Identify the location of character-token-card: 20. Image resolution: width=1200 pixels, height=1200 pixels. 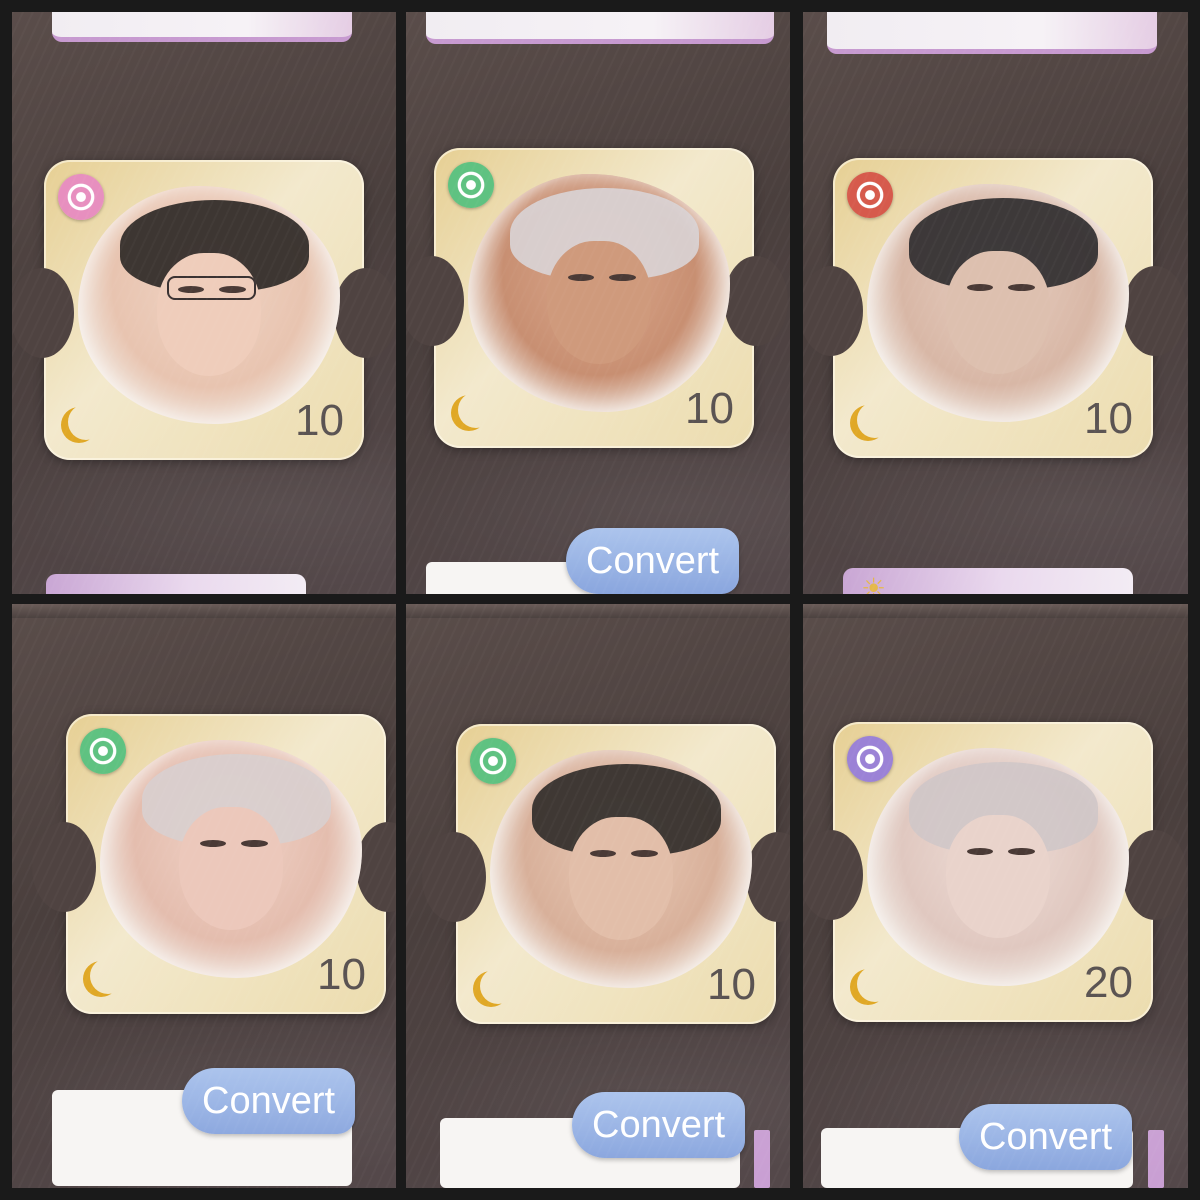
(995, 872).